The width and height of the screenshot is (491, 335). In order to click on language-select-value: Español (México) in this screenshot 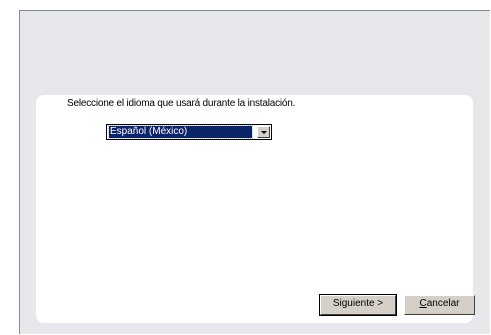, I will do `click(180, 132)`.